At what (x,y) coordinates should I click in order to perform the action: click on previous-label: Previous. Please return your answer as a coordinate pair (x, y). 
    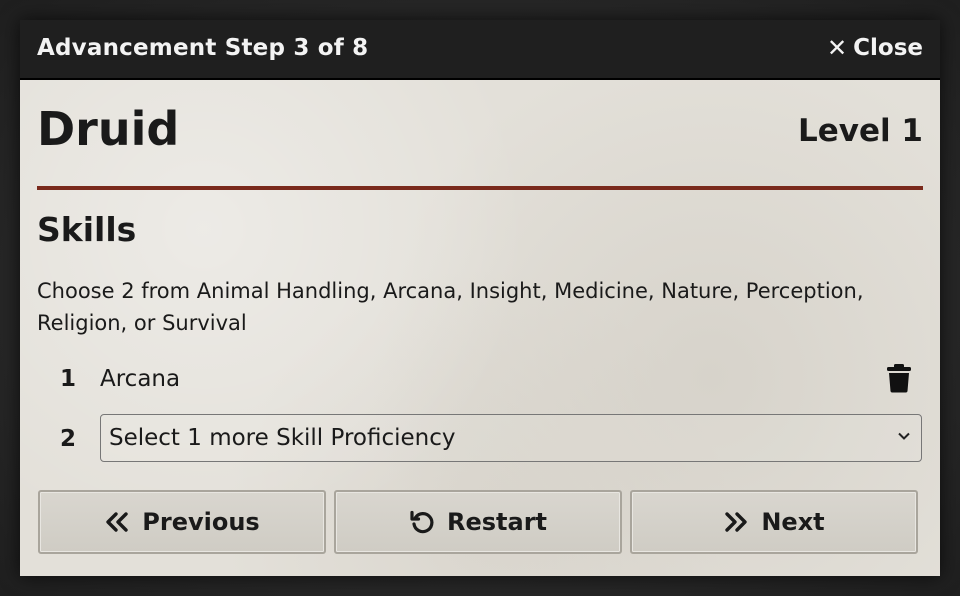
    Looking at the image, I should click on (201, 522).